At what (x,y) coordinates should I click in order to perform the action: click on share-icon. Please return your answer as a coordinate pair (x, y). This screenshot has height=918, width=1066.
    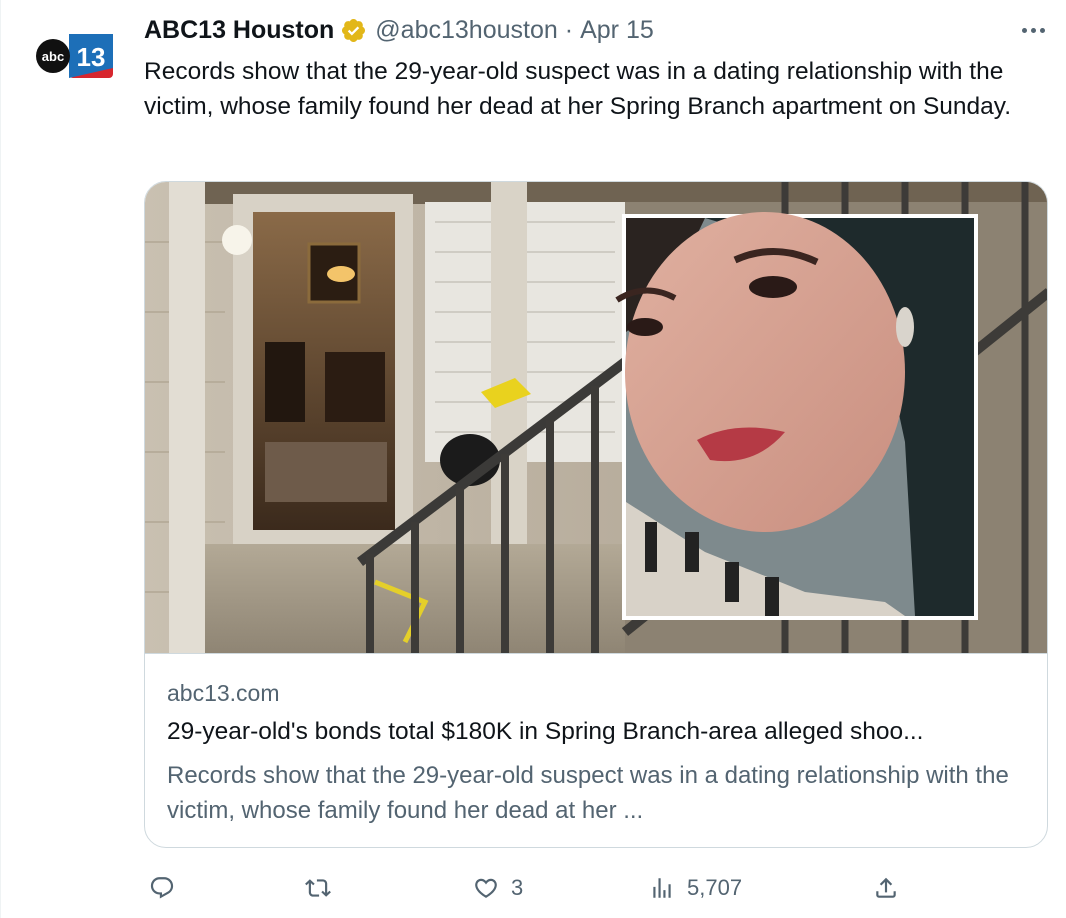
    Looking at the image, I should click on (886, 887).